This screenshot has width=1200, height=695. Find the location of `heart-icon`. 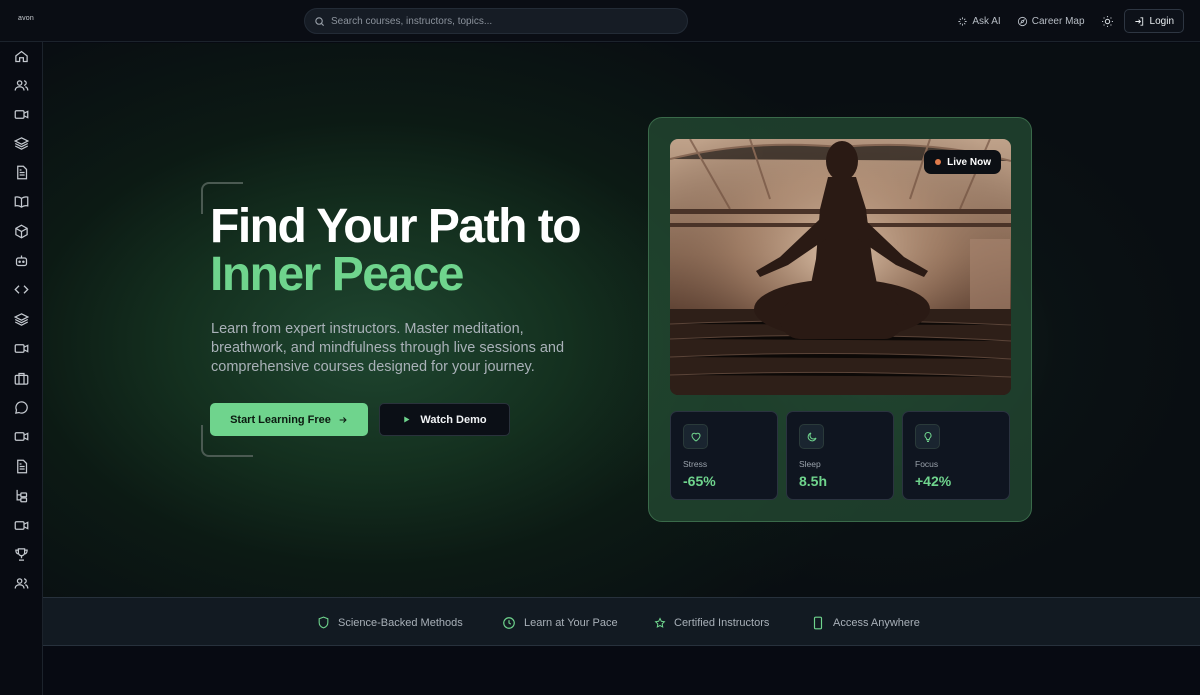

heart-icon is located at coordinates (695, 437).